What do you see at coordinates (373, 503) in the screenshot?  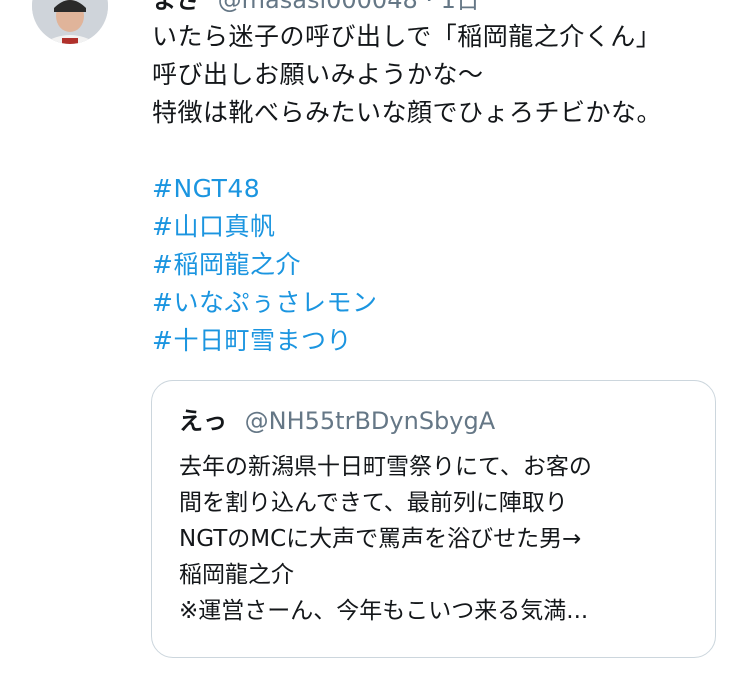 I see `quoted-text-line: 間を割り込んできて、最前列に陣取り` at bounding box center [373, 503].